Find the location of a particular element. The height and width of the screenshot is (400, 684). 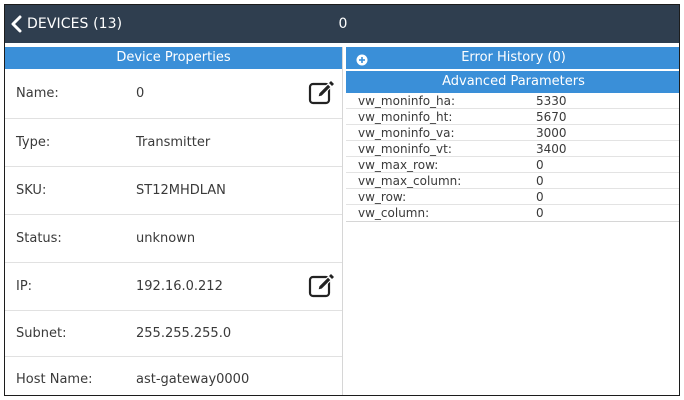

back-to-devices-button: DEVICES (13) is located at coordinates (65, 24).